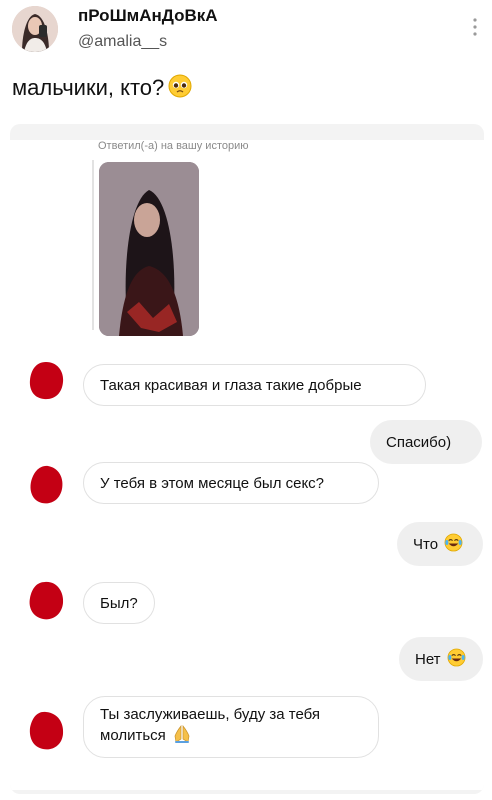 The image size is (492, 800). What do you see at coordinates (440, 544) in the screenshot?
I see `message-bubble: Что` at bounding box center [440, 544].